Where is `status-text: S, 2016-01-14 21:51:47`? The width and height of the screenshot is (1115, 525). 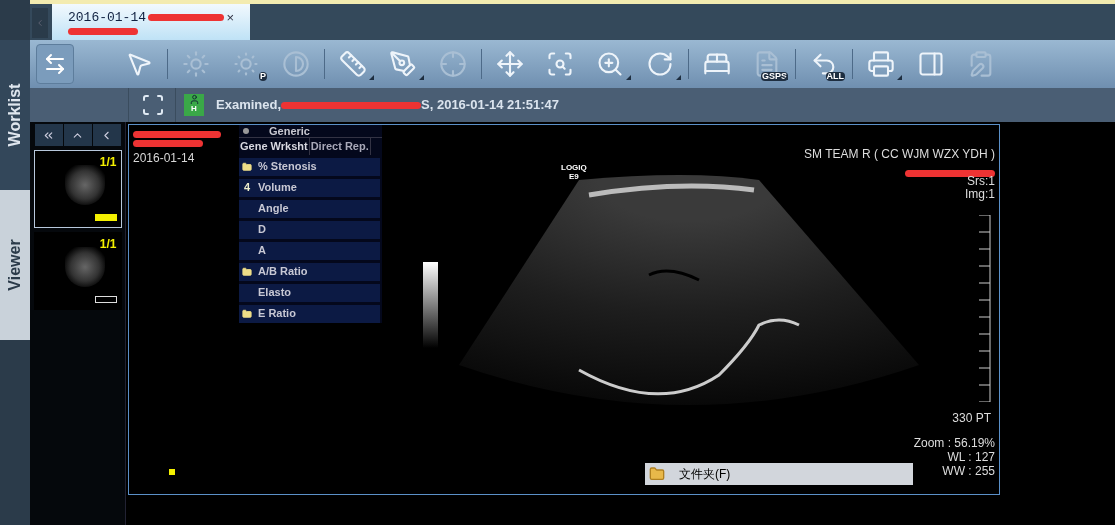
status-text: S, 2016-01-14 21:51:47 is located at coordinates (490, 105).